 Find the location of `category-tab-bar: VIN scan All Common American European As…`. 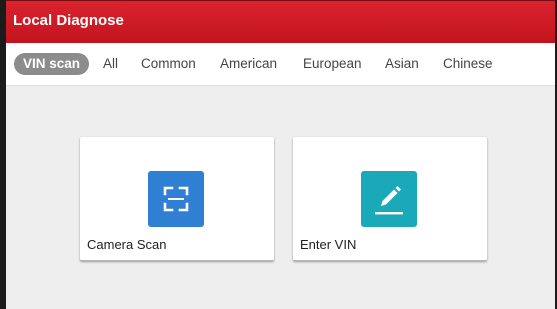

category-tab-bar: VIN scan All Common American European As… is located at coordinates (280, 64).